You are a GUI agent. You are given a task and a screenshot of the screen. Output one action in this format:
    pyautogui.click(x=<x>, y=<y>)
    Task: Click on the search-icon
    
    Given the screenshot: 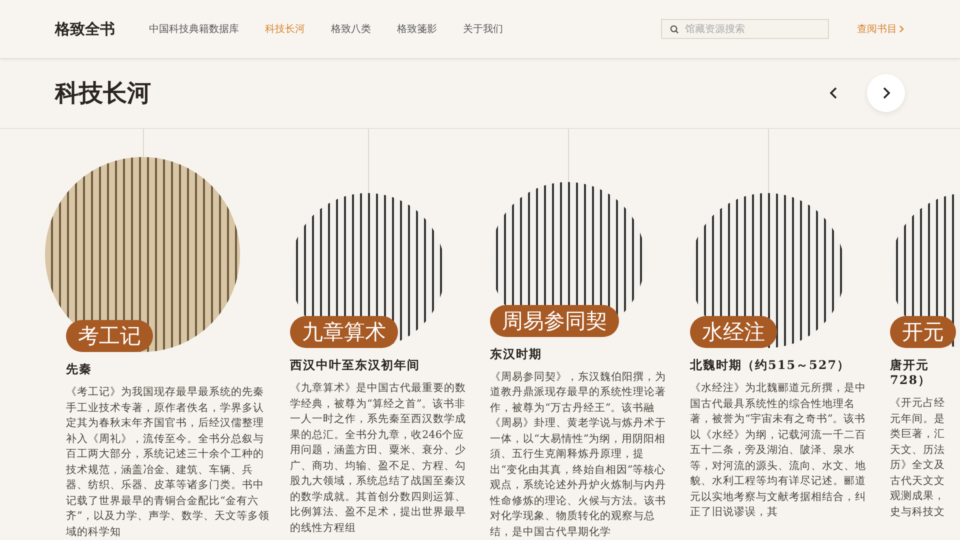 What is the action you would take?
    pyautogui.click(x=674, y=29)
    